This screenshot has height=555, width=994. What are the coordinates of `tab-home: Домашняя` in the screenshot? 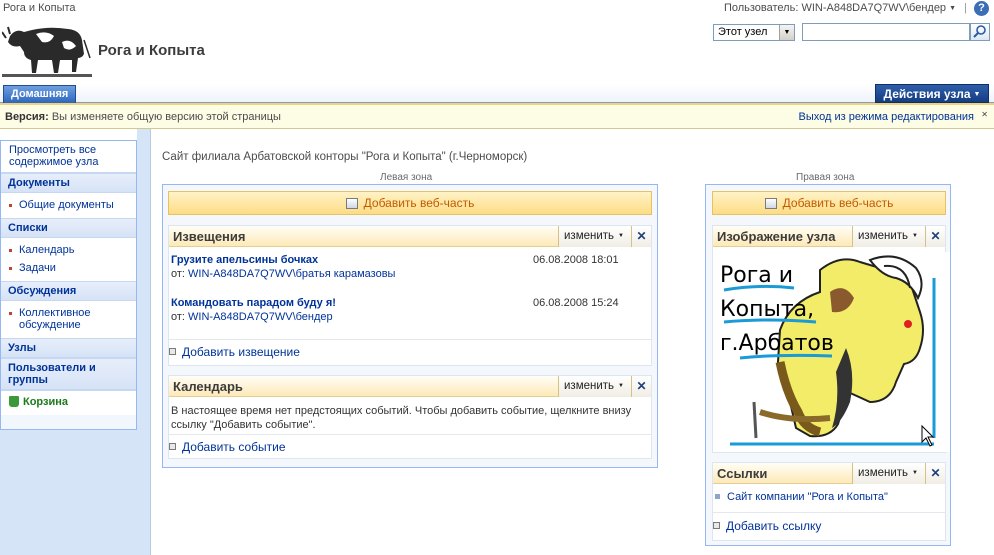 It's located at (40, 94).